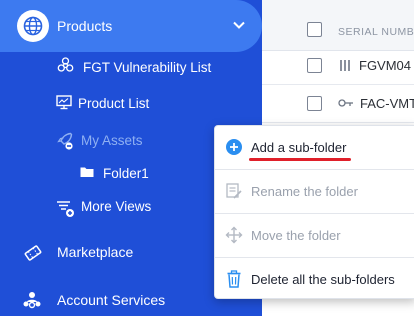 This screenshot has width=414, height=316. What do you see at coordinates (111, 300) in the screenshot?
I see `nav-label-account-services: Account Services` at bounding box center [111, 300].